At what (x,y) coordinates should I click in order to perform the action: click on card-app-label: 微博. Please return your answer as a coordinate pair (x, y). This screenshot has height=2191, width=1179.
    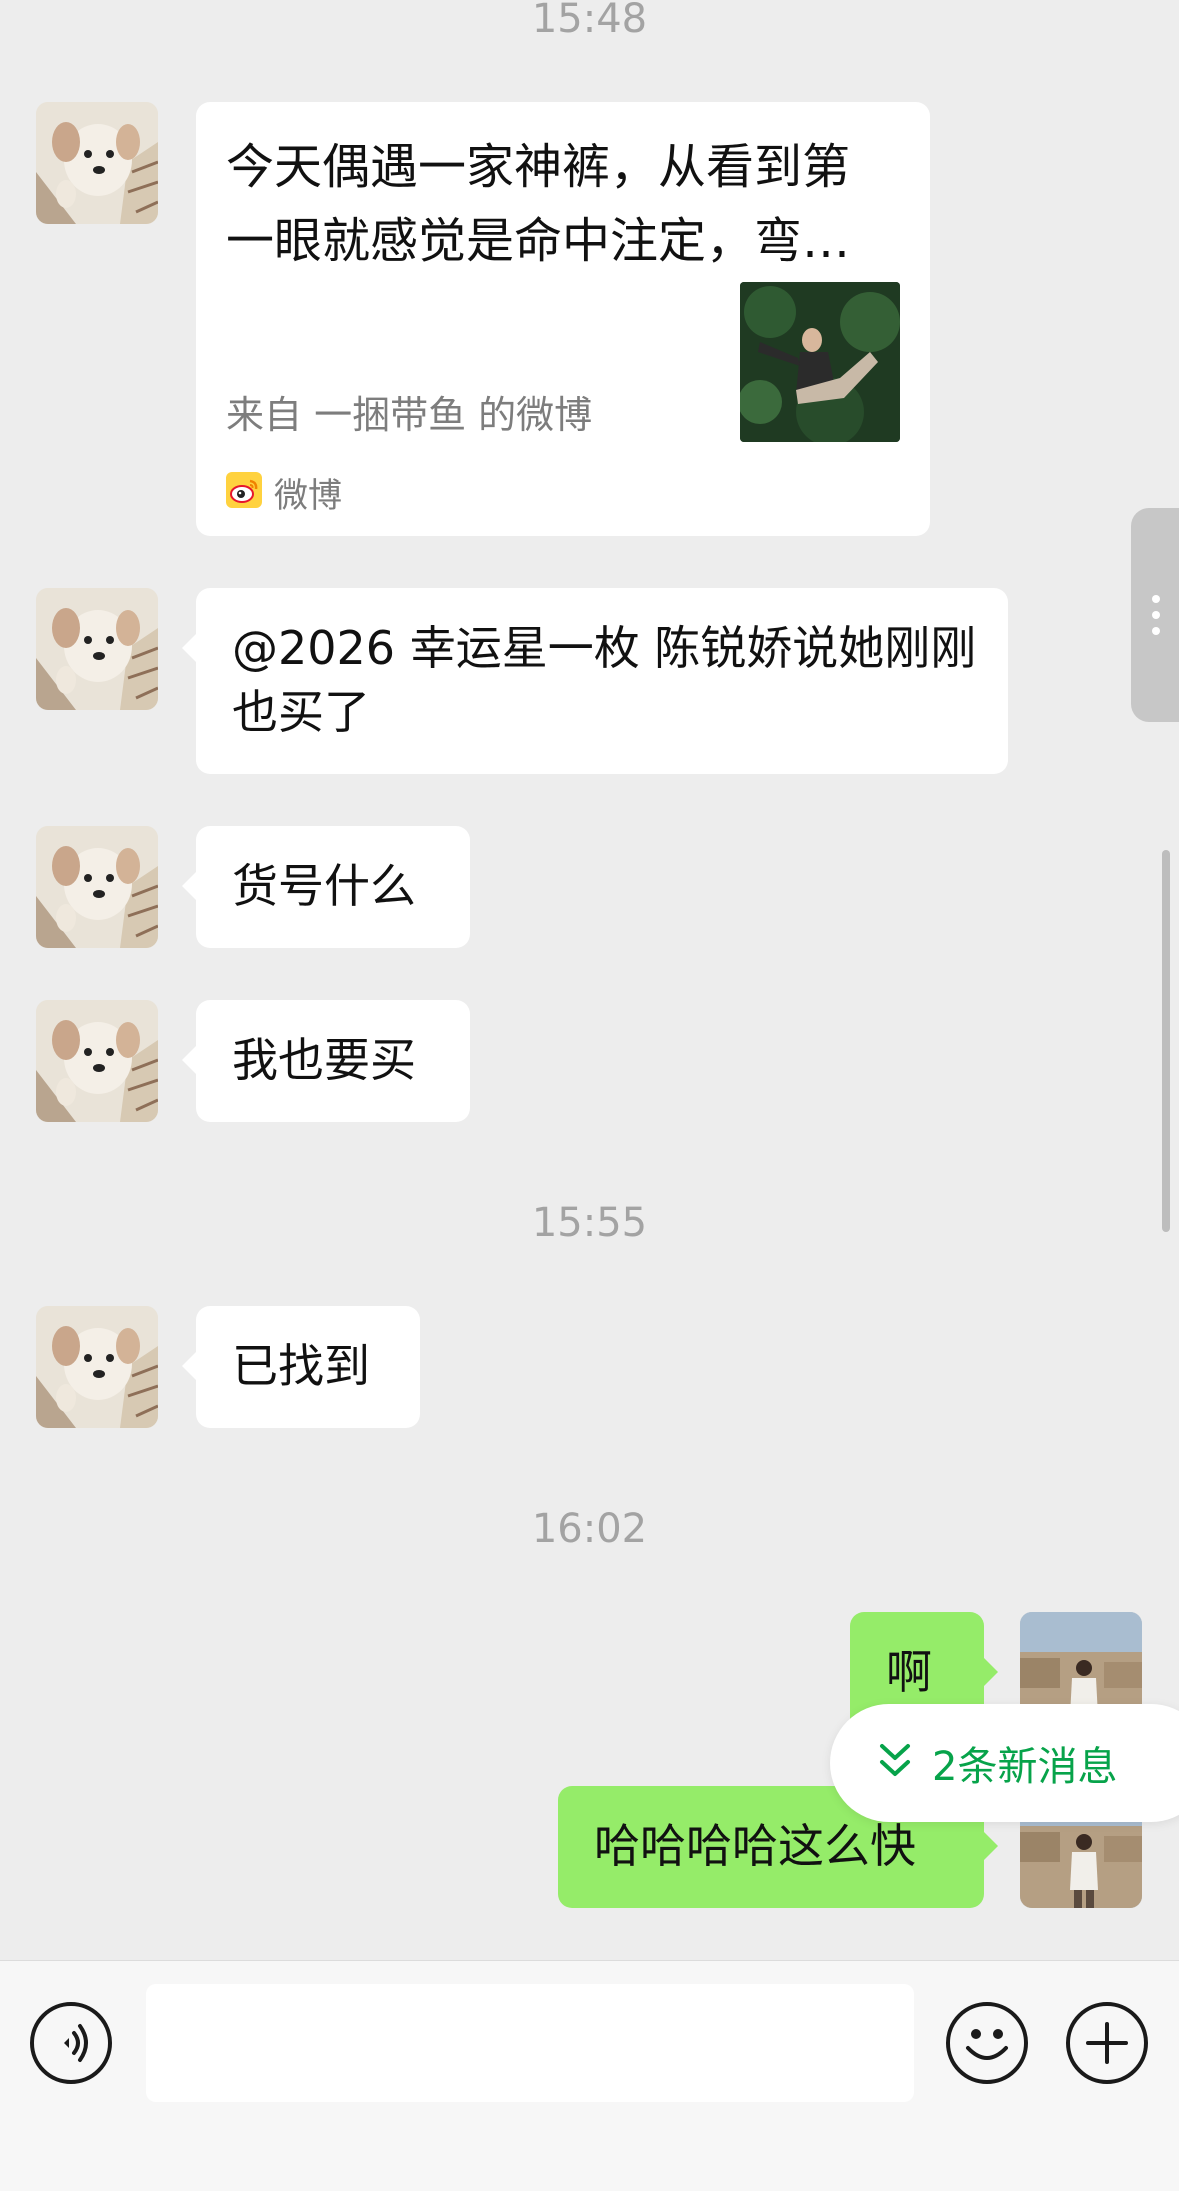
    Looking at the image, I should click on (284, 493).